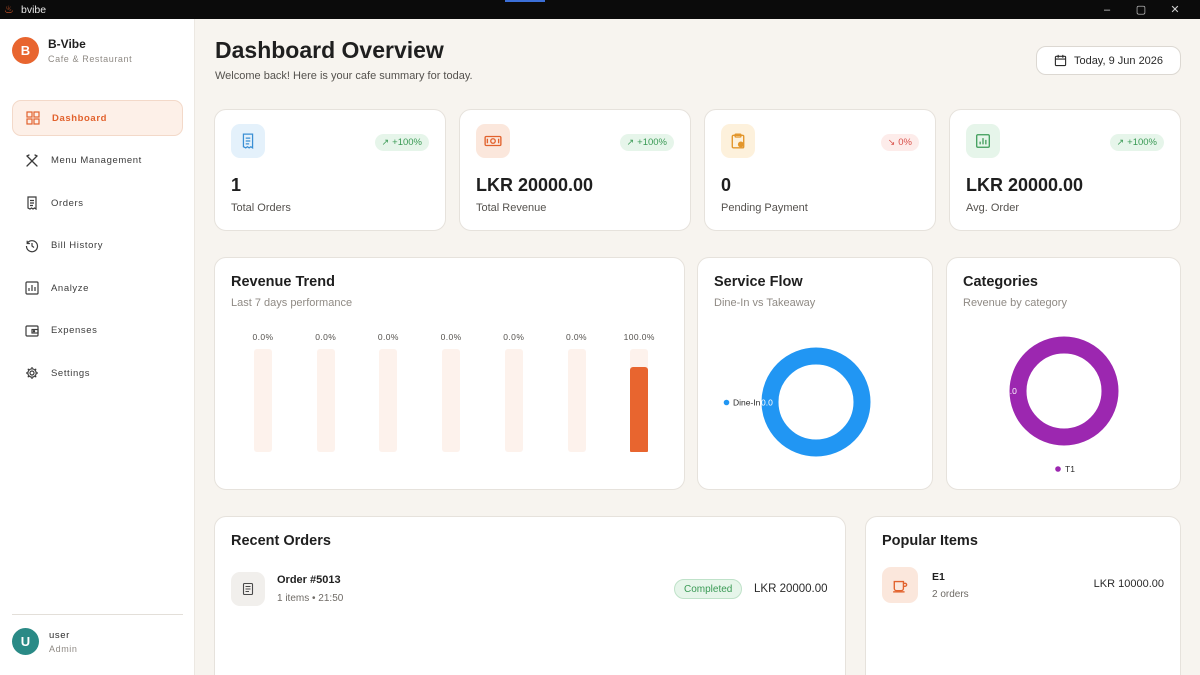  What do you see at coordinates (493, 141) in the screenshot?
I see `cash-icon` at bounding box center [493, 141].